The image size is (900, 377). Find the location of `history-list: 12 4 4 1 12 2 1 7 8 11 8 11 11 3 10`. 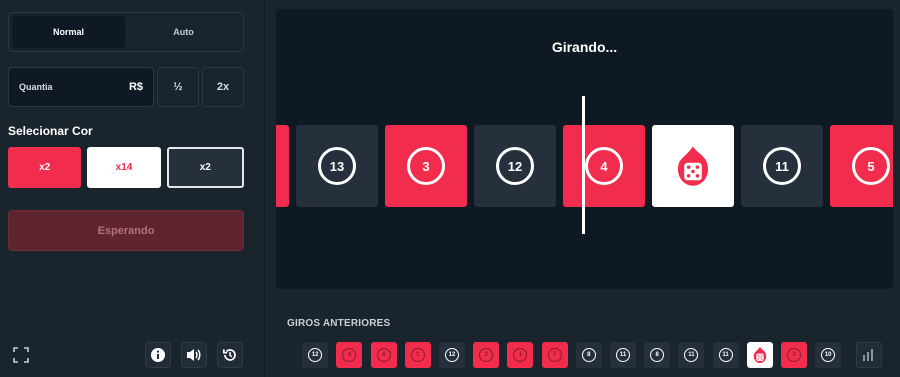

history-list: 12 4 4 1 12 2 1 7 8 11 8 11 11 3 10 is located at coordinates (592, 355).